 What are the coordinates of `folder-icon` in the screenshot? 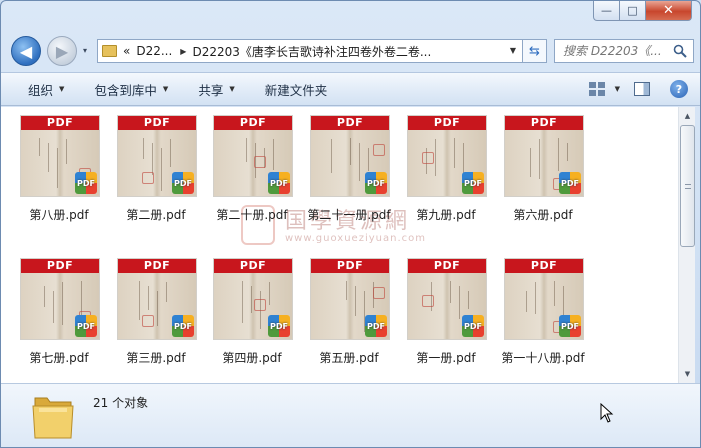 It's located at (53, 418).